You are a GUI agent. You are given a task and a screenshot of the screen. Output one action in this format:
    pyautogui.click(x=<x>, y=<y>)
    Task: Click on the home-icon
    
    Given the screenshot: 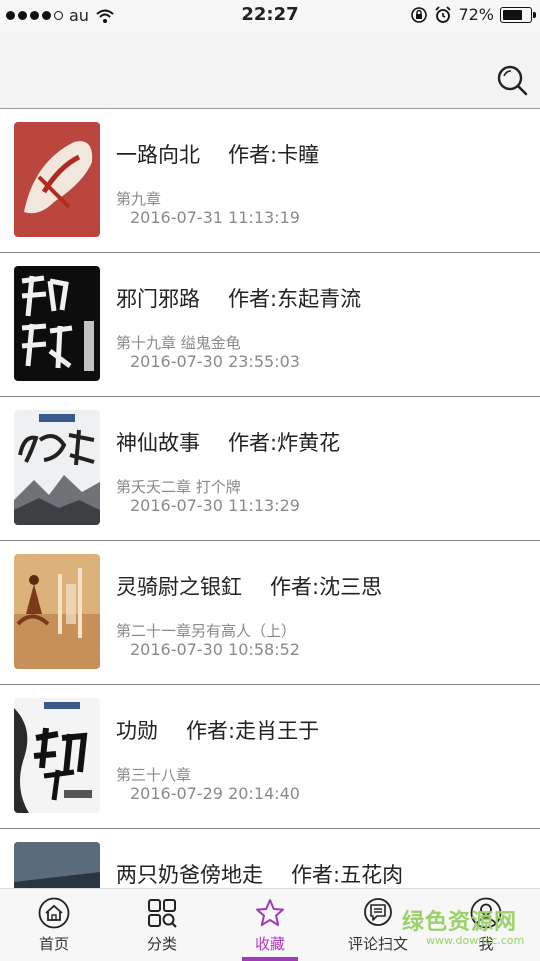 What is the action you would take?
    pyautogui.click(x=54, y=913)
    